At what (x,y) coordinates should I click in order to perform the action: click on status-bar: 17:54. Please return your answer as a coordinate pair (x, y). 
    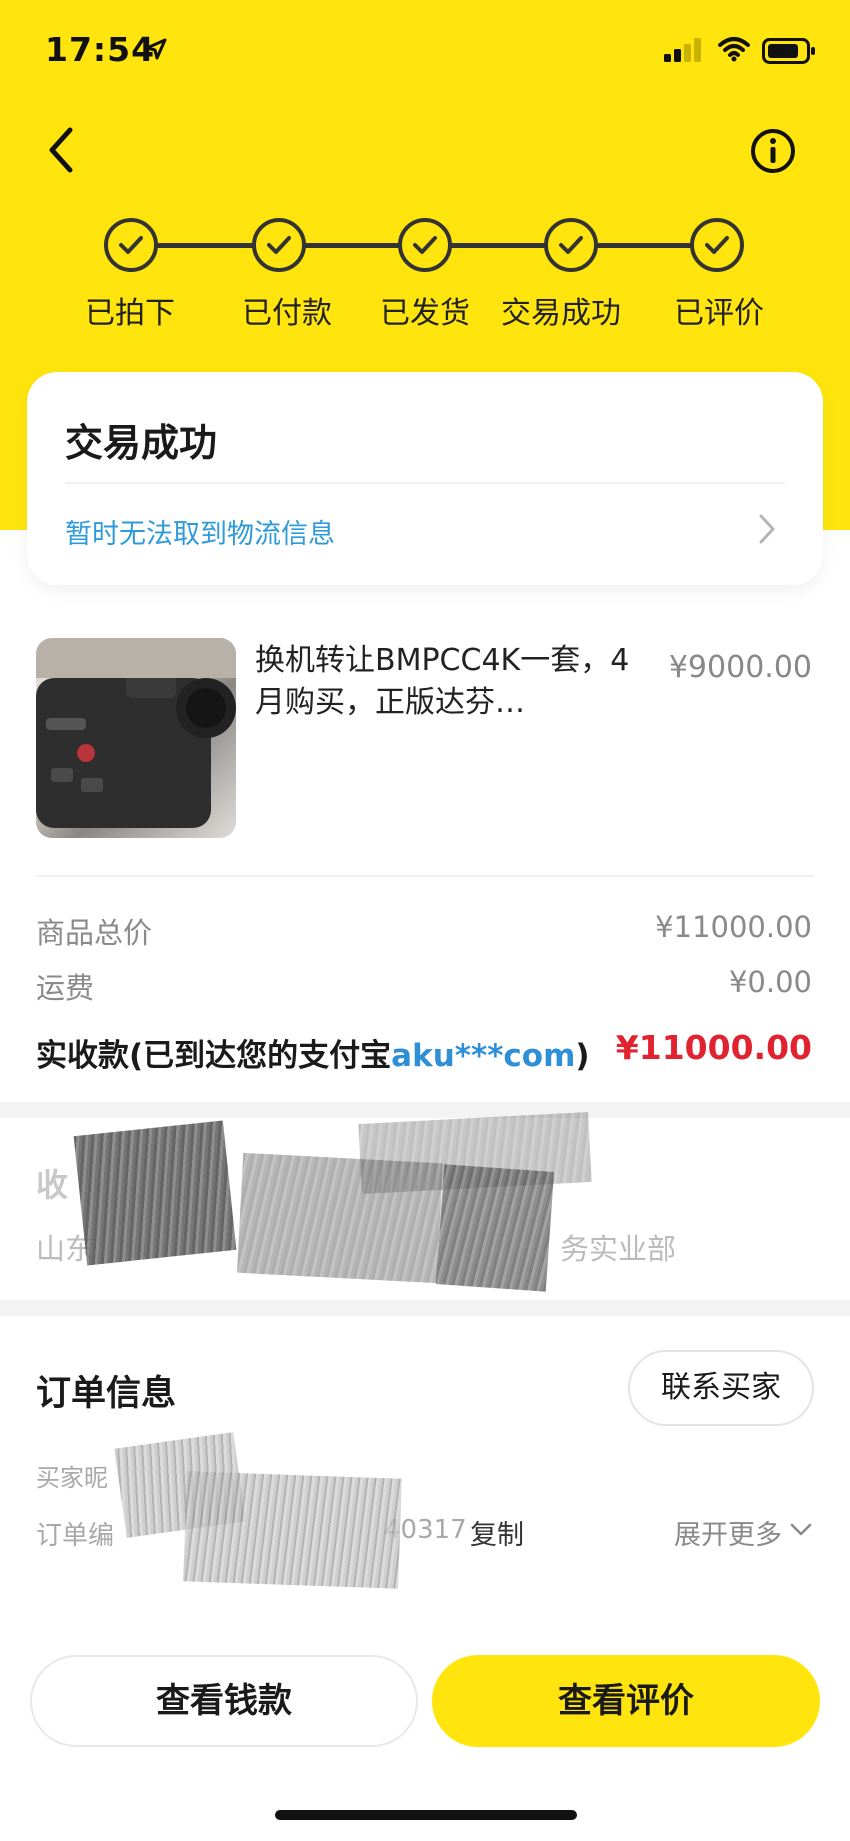
    Looking at the image, I should click on (425, 50).